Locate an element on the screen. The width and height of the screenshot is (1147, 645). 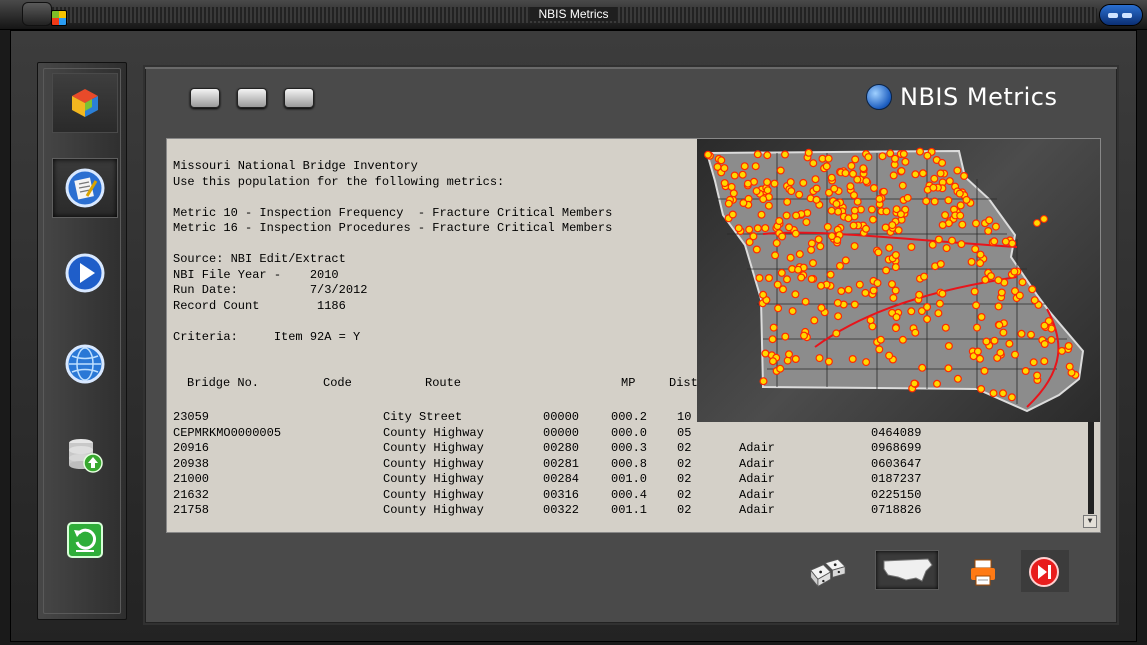
cell-type: County Highway is located at coordinates (433, 463).